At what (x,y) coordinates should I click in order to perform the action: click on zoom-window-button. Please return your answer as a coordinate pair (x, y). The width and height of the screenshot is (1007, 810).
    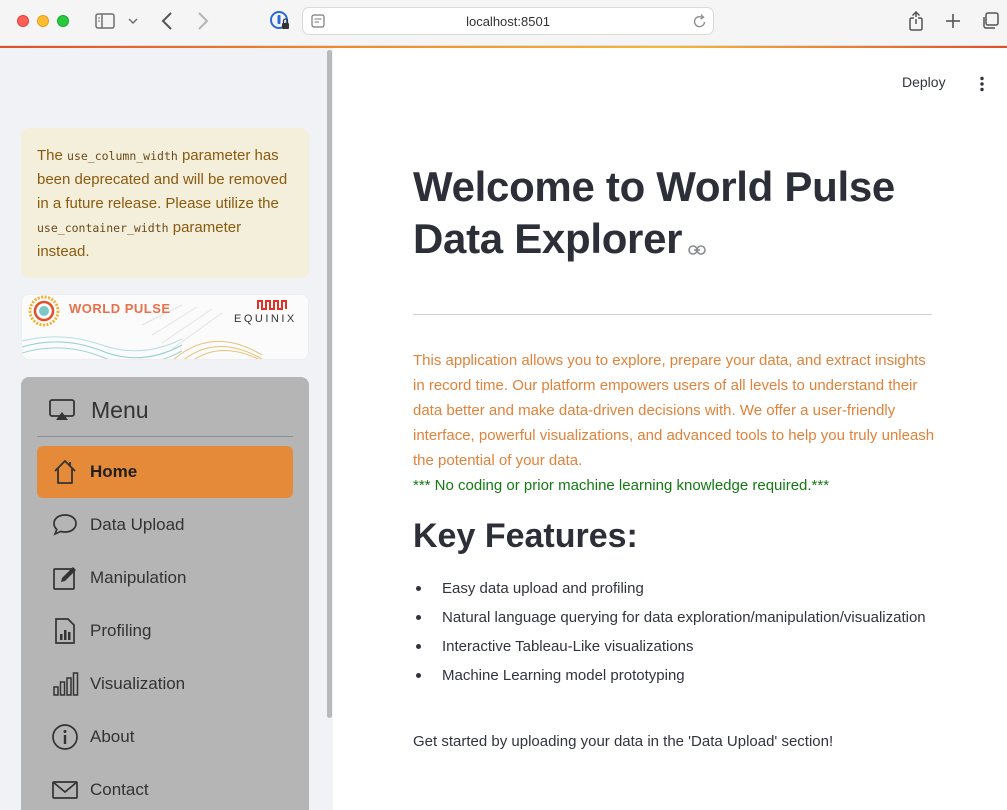
    Looking at the image, I should click on (63, 21).